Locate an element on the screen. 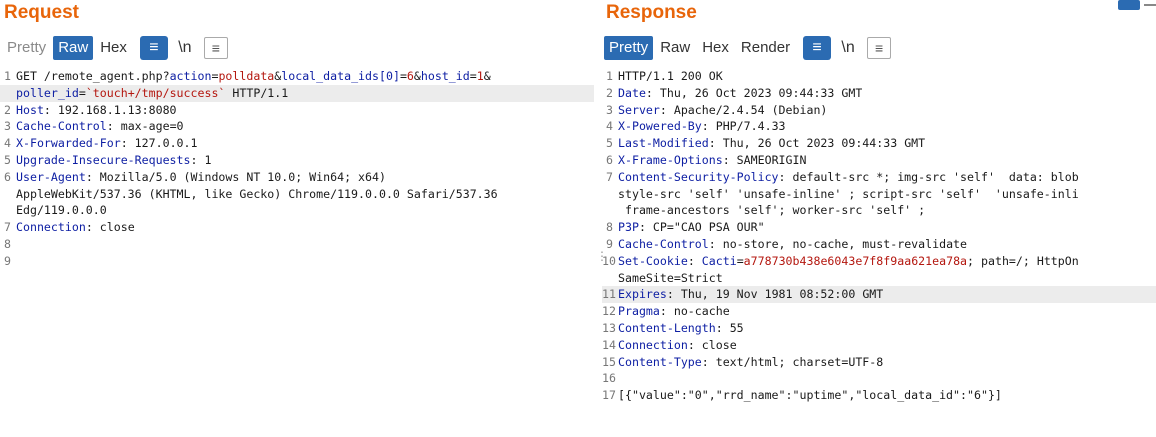  code-text: Host: 192.168.1.13:8080 is located at coordinates (95, 110).